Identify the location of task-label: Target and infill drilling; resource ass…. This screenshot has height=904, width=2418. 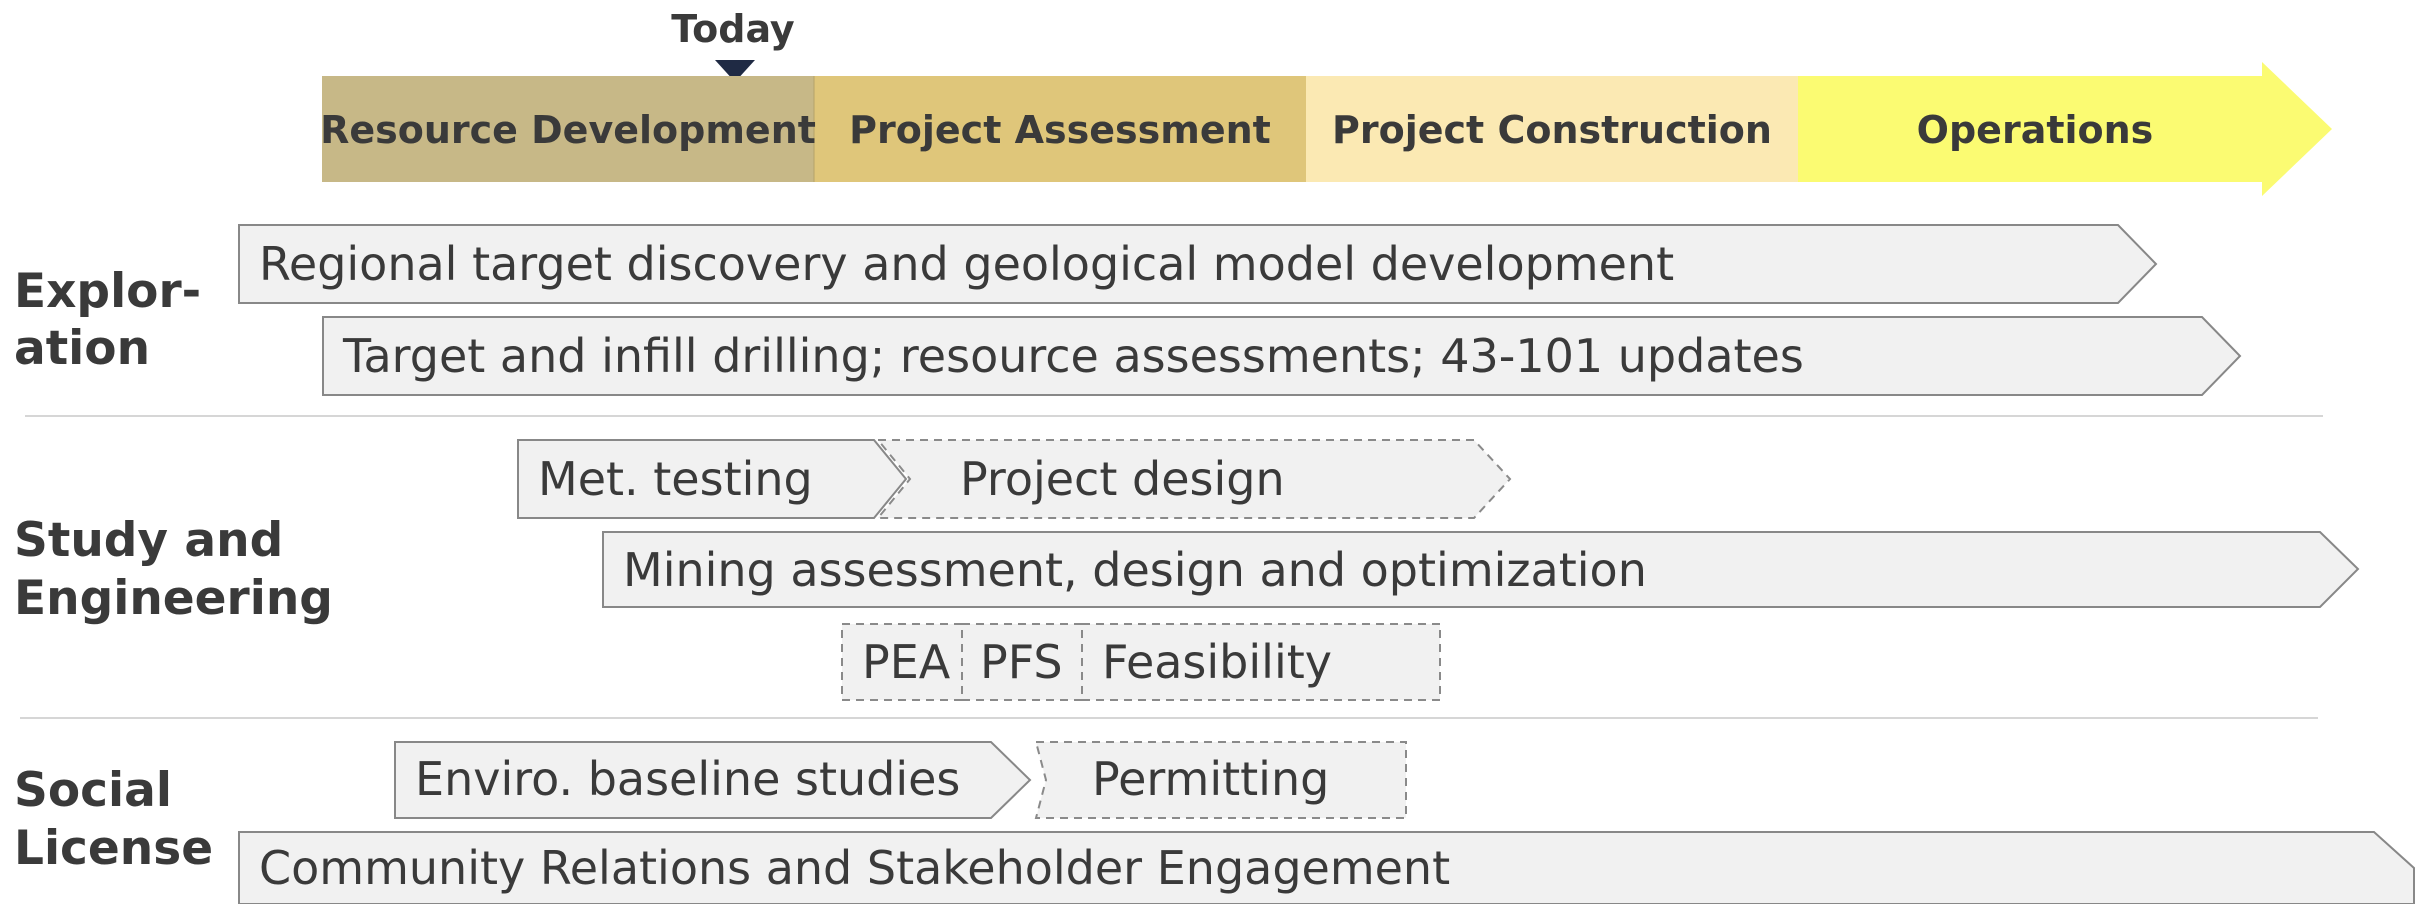
(1073, 356).